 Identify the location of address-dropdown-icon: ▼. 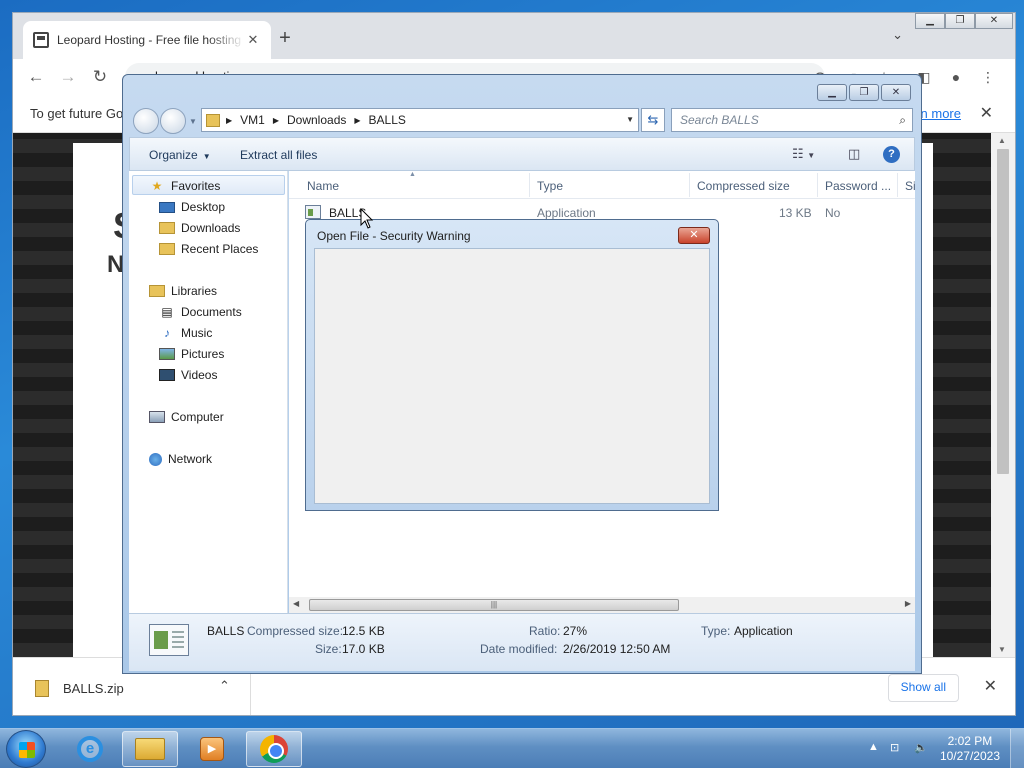
(630, 119).